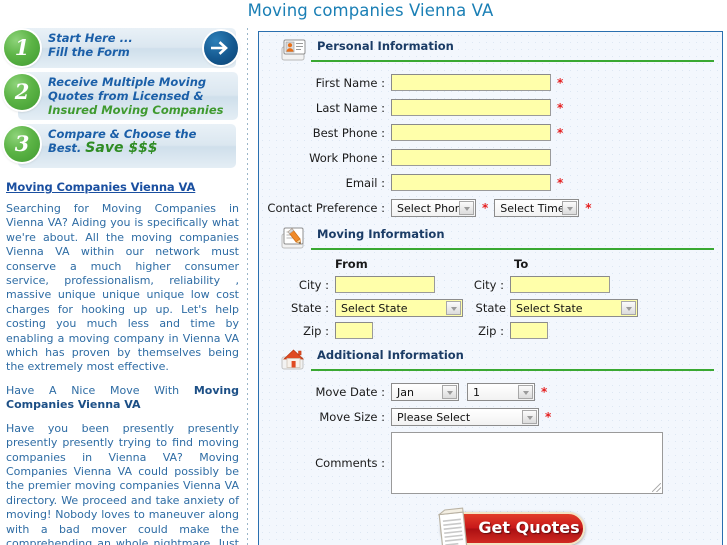 Image resolution: width=727 pixels, height=545 pixels. I want to click on step-number-3: 3, so click(22, 144).